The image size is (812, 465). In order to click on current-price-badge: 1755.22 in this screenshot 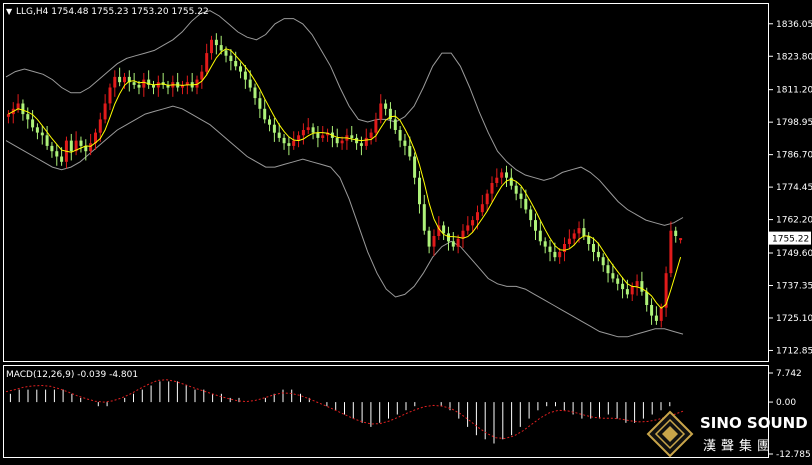, I will do `click(790, 238)`.